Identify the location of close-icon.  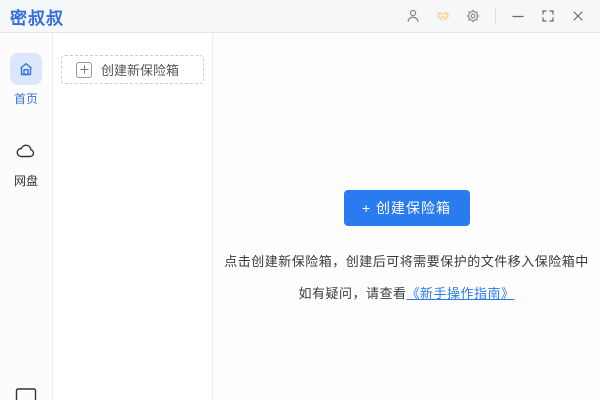
(578, 16).